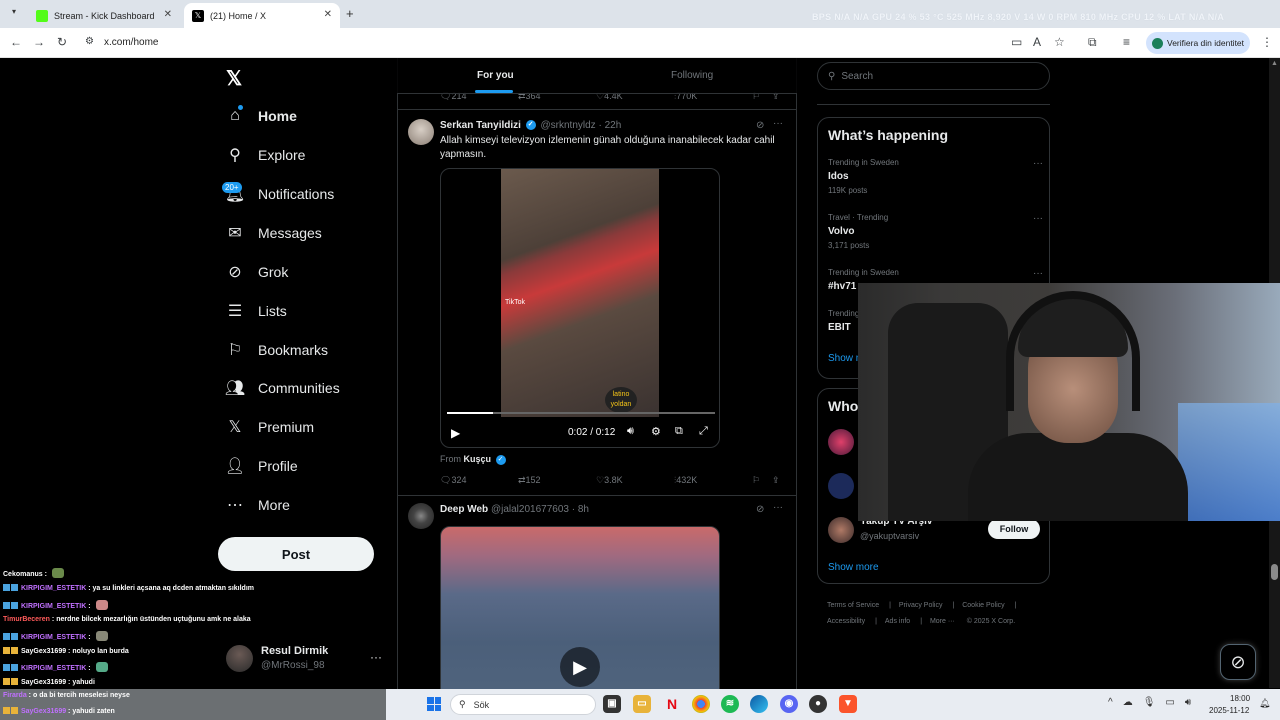 The image size is (1280, 720). What do you see at coordinates (1014, 529) in the screenshot?
I see `follow-button: Follow` at bounding box center [1014, 529].